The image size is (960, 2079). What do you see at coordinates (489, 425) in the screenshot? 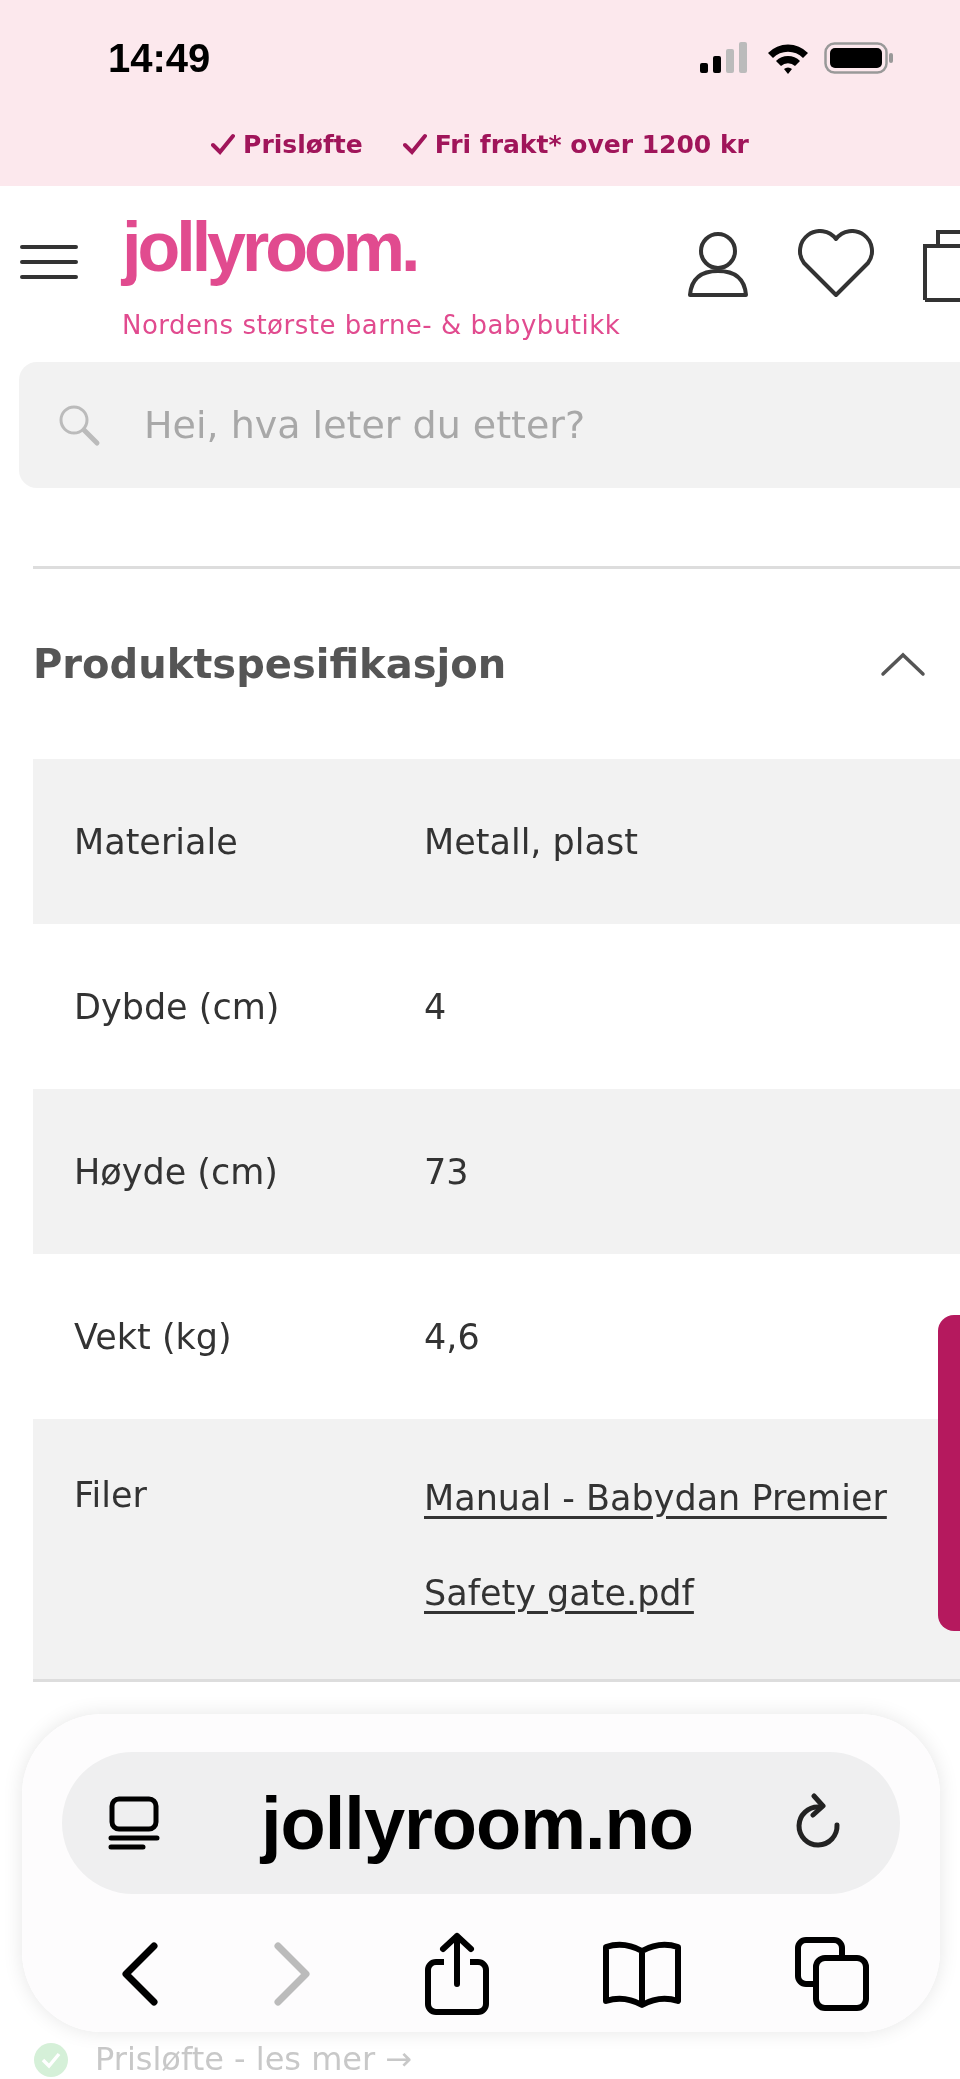
I see `search-field: Hei, hva leter du etter?` at bounding box center [489, 425].